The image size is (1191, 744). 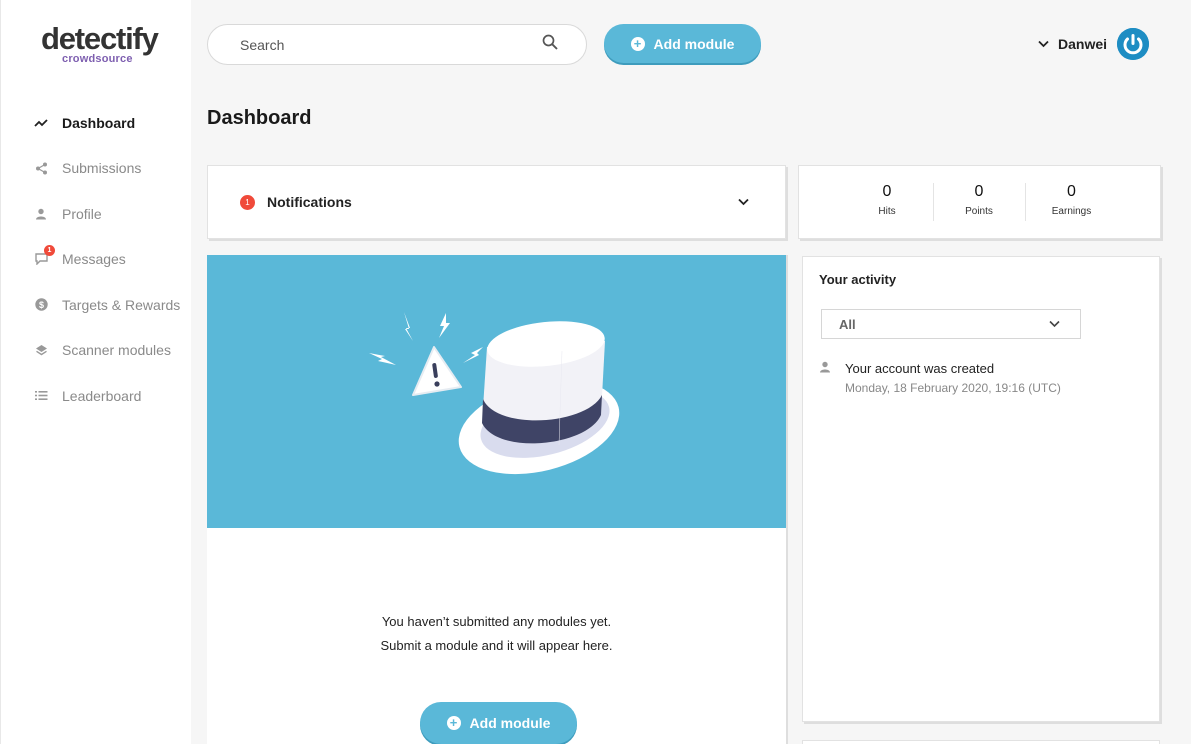 What do you see at coordinates (99, 122) in the screenshot?
I see `sidebar-item-label: Dashboard` at bounding box center [99, 122].